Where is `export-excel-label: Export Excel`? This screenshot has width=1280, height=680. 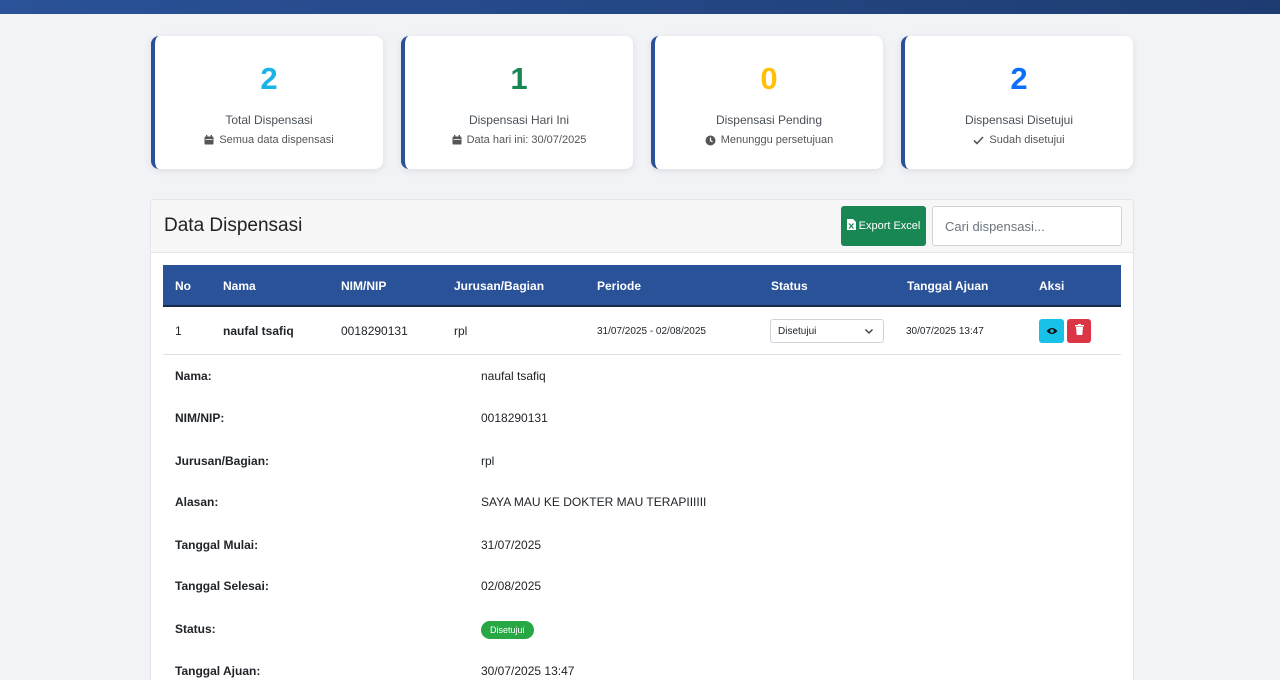
export-excel-label: Export Excel is located at coordinates (889, 226).